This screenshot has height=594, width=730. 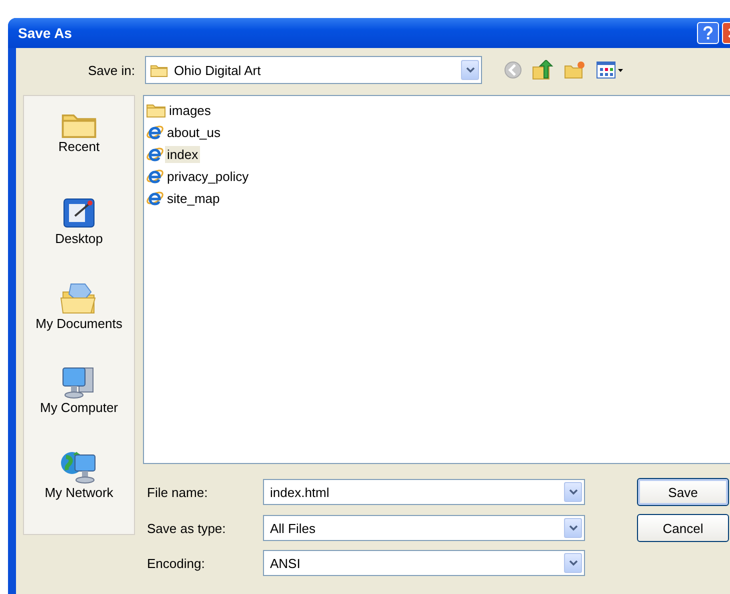 What do you see at coordinates (177, 492) in the screenshot?
I see `field-label: File name:` at bounding box center [177, 492].